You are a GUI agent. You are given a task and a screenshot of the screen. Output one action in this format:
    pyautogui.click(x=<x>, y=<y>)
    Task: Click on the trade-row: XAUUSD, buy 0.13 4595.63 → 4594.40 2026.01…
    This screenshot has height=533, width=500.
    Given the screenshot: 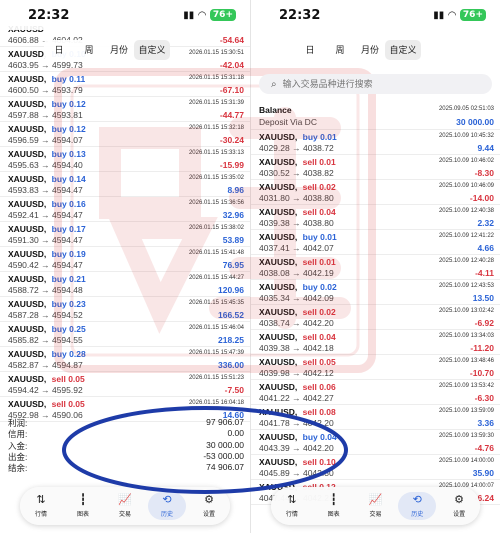 What is the action you would take?
    pyautogui.click(x=125, y=159)
    